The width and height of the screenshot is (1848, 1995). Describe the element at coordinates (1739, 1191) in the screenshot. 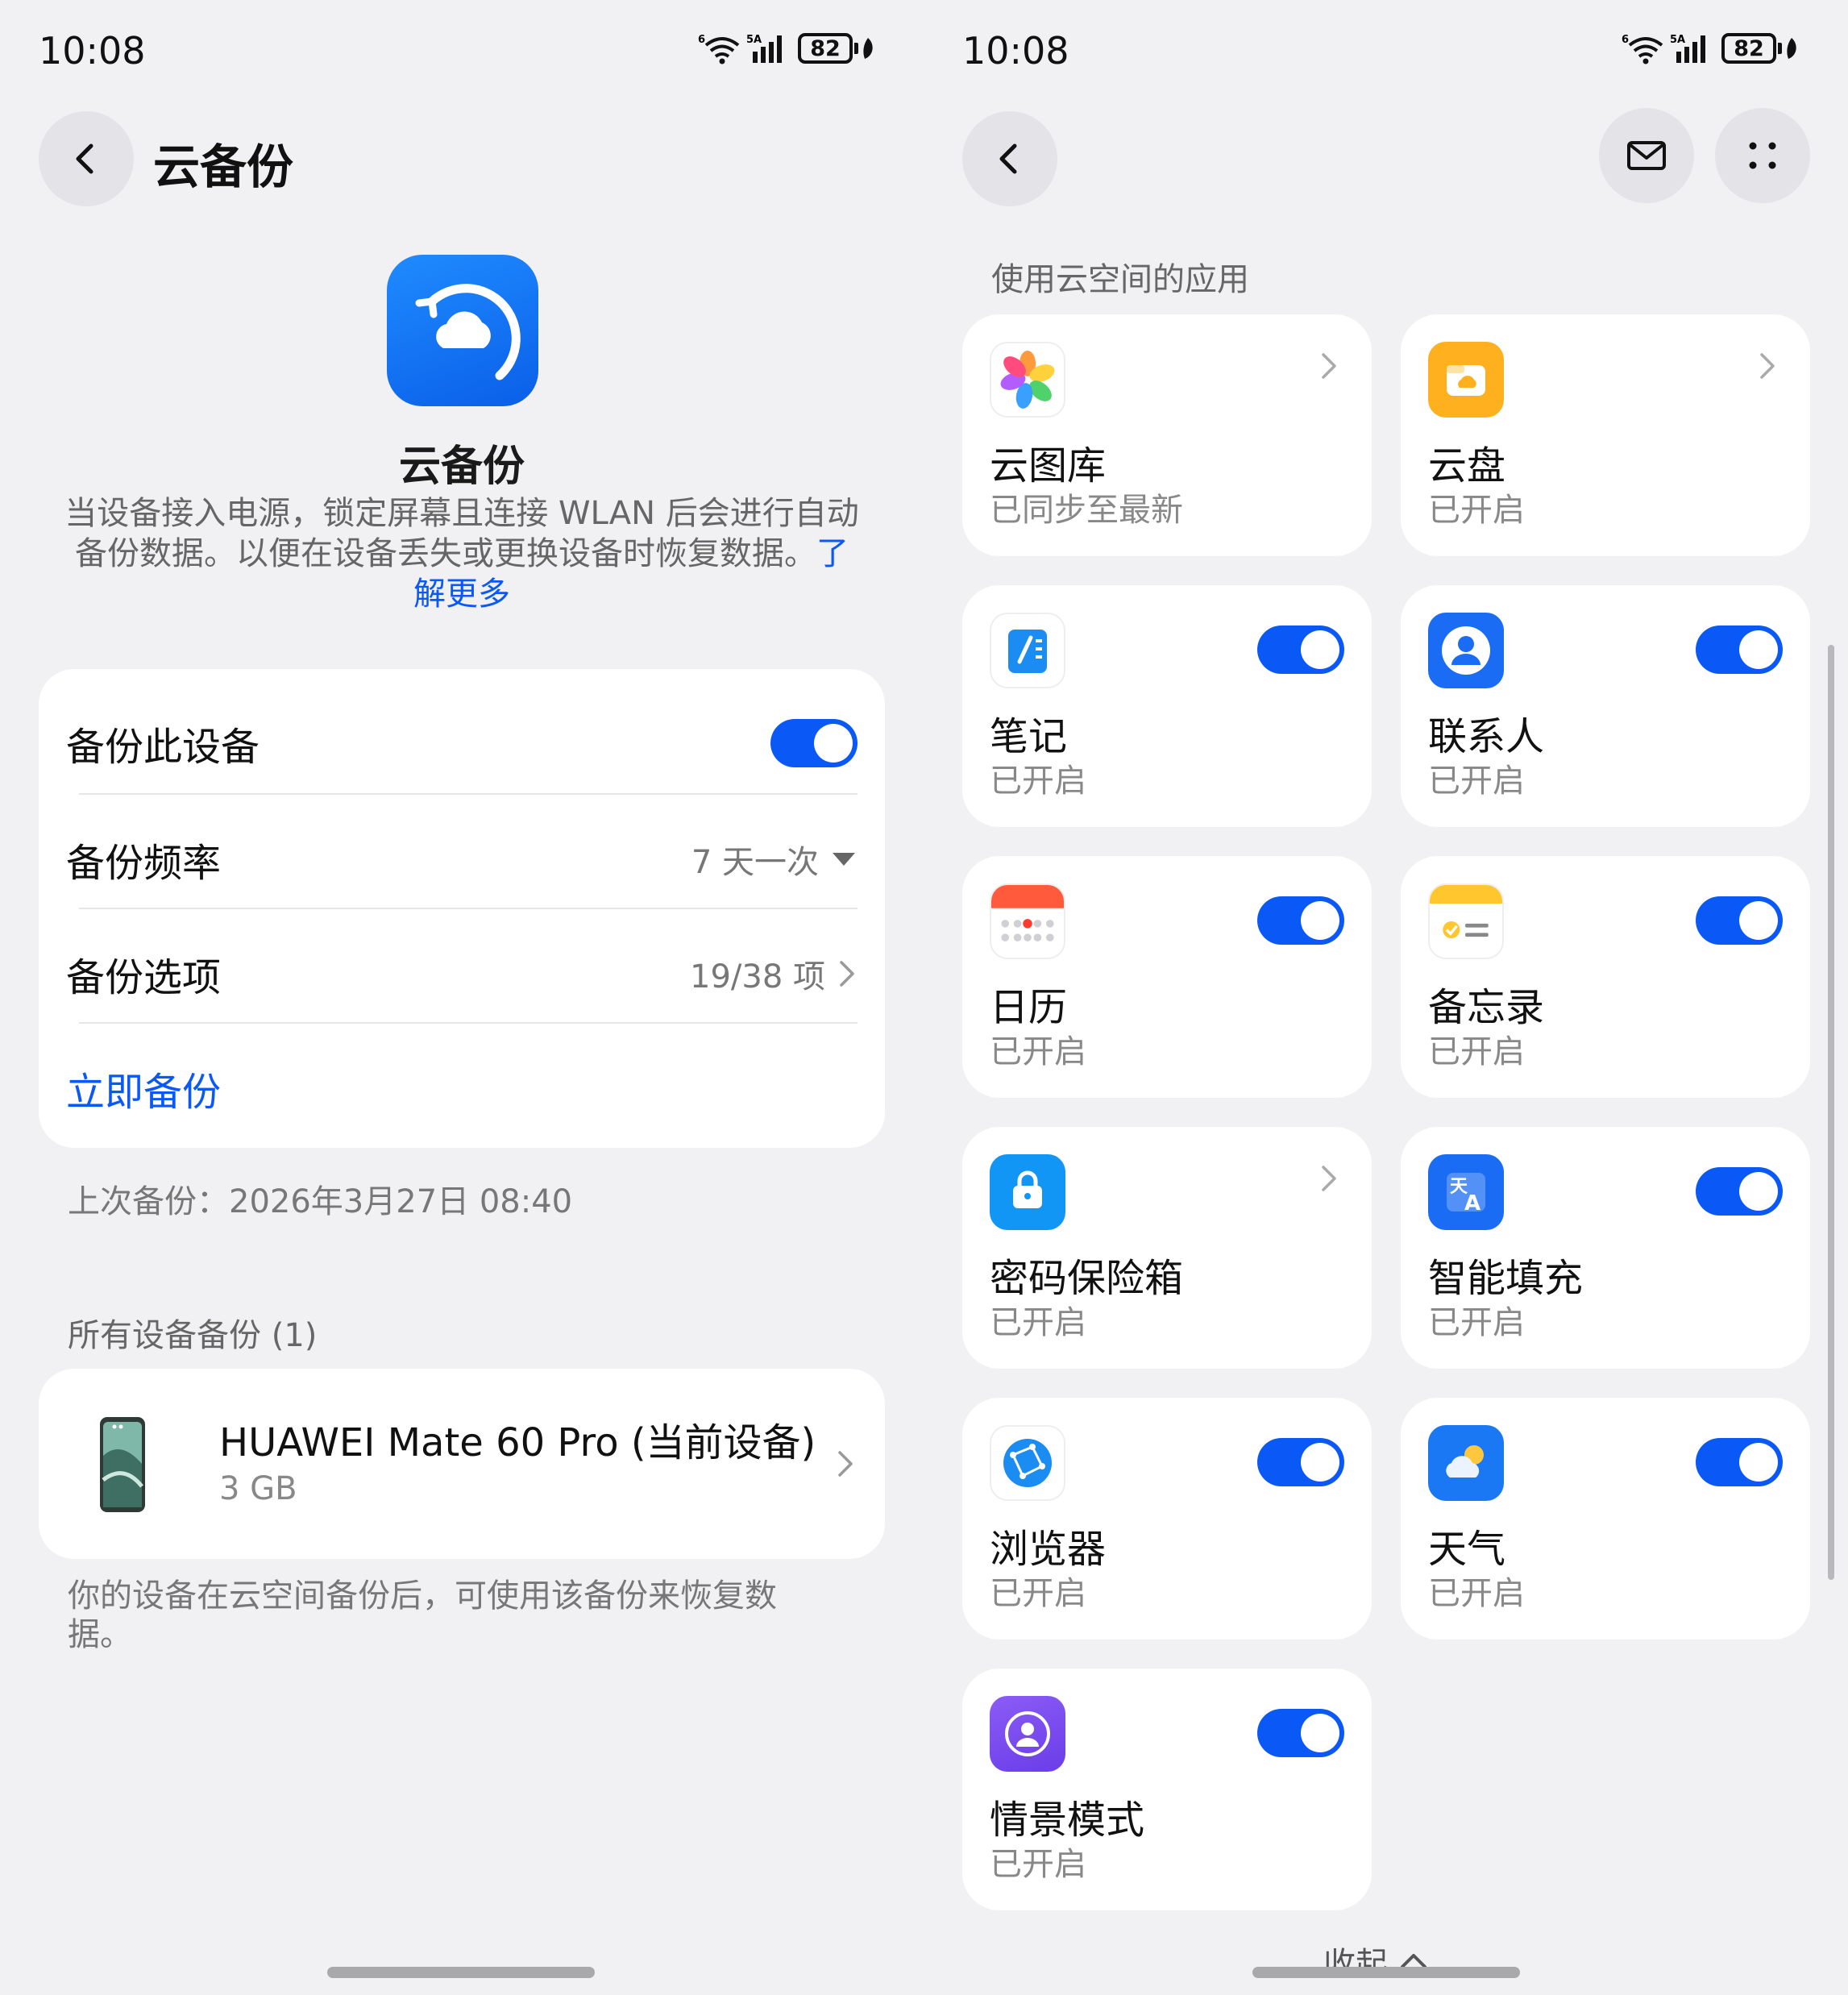

I see `autofill-sync-toggle` at that location.